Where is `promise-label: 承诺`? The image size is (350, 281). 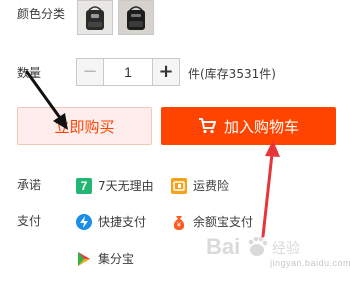
promise-label: 承诺 is located at coordinates (29, 185).